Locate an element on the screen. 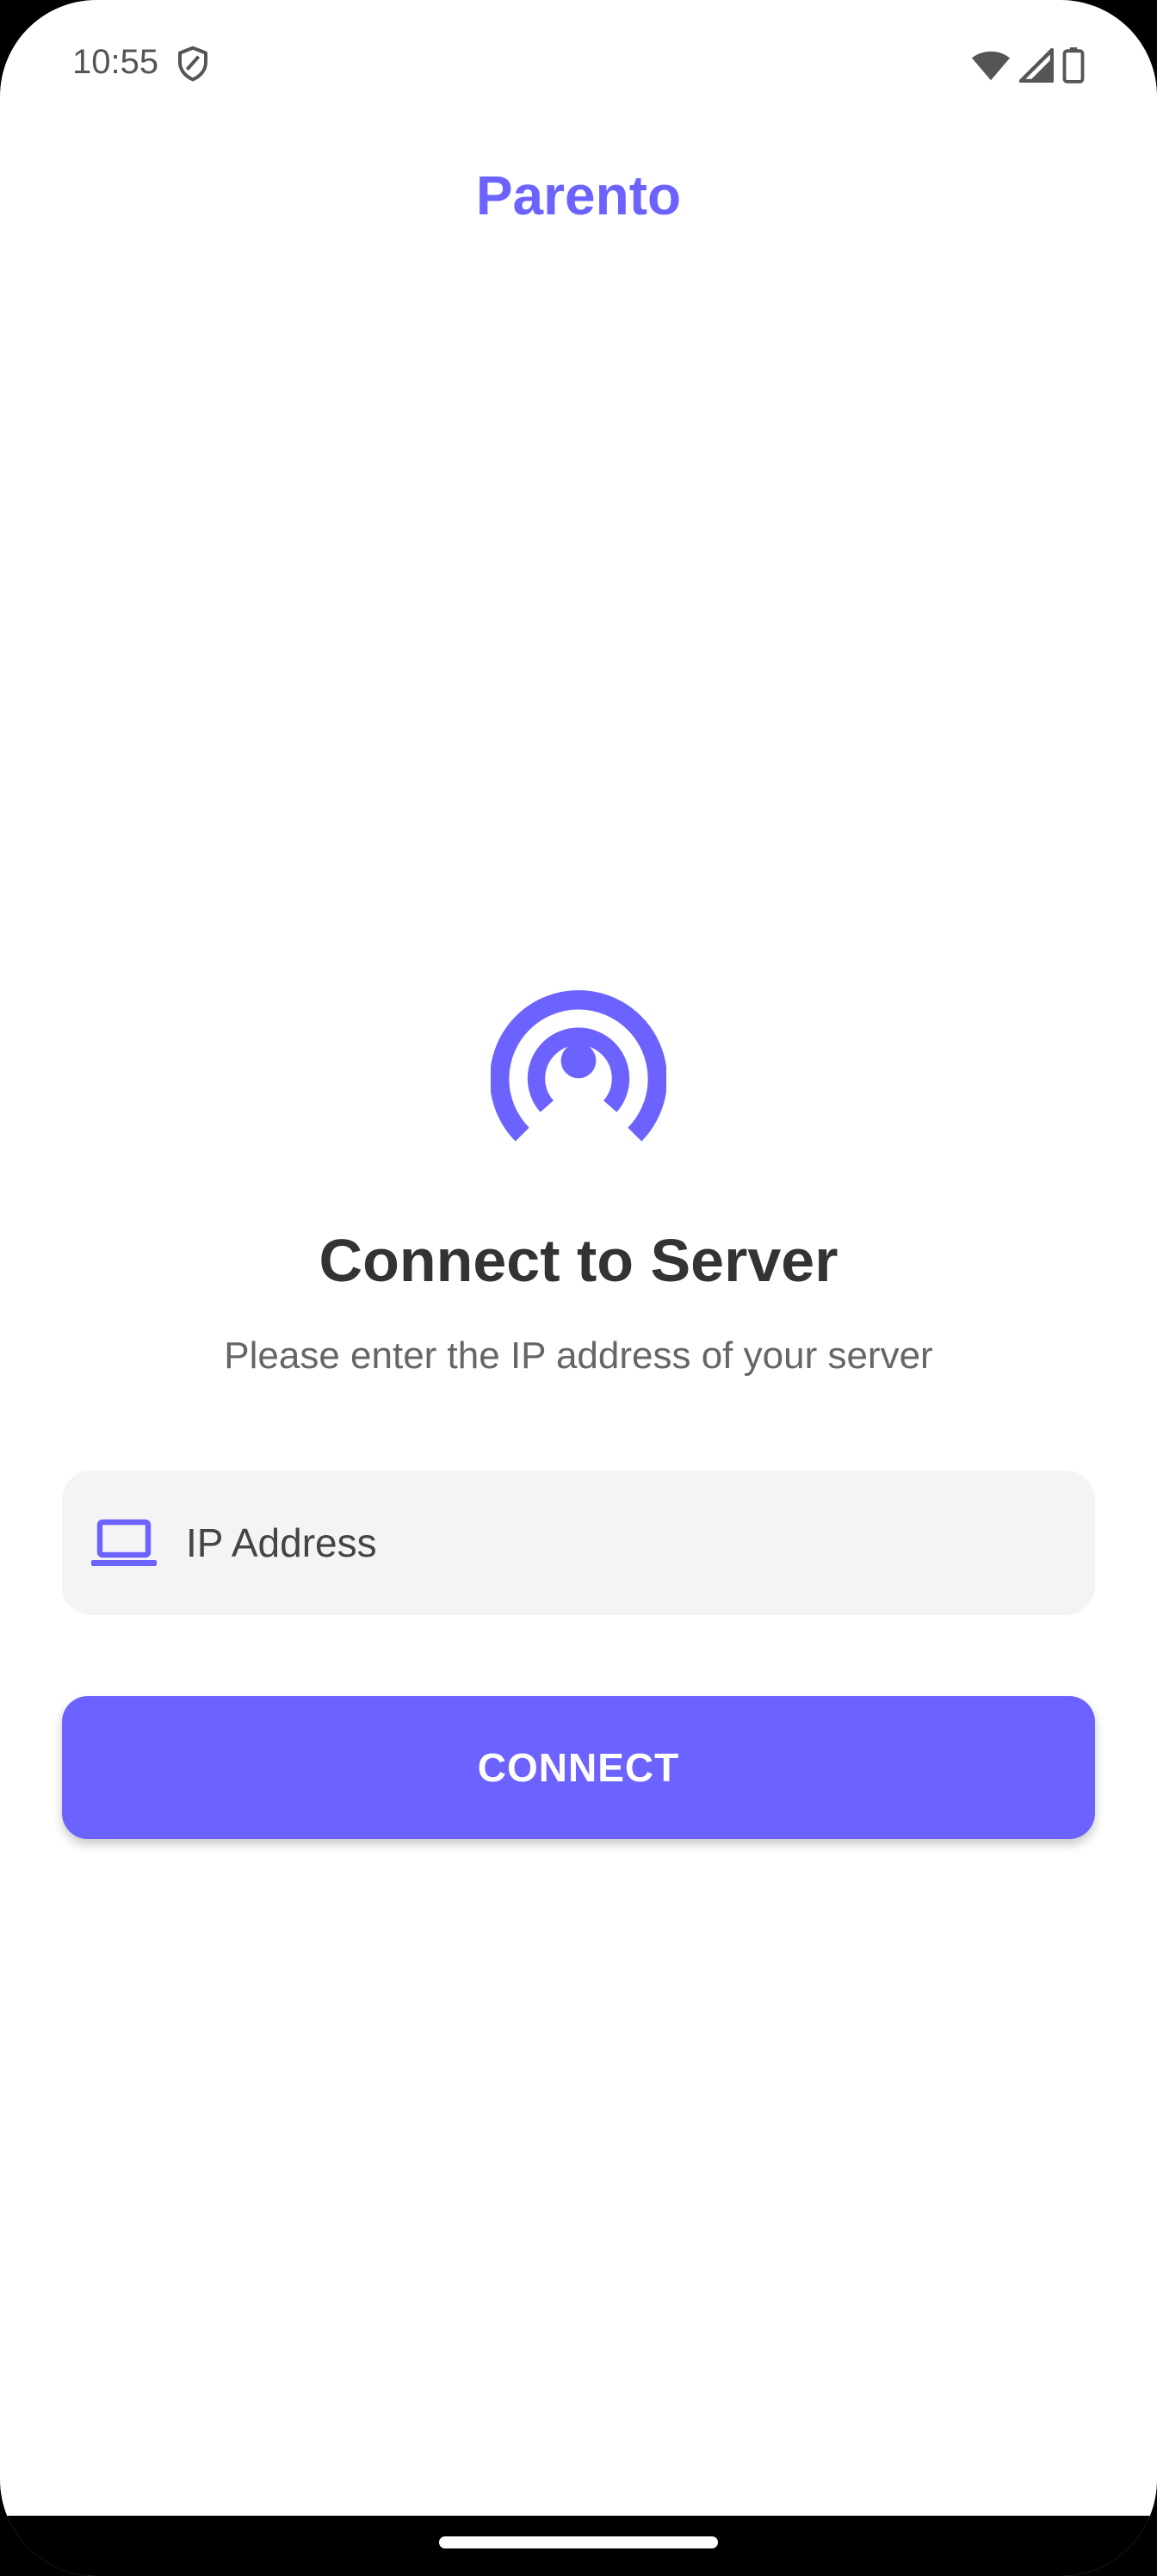 Image resolution: width=1157 pixels, height=2576 pixels. home-indicator is located at coordinates (579, 2542).